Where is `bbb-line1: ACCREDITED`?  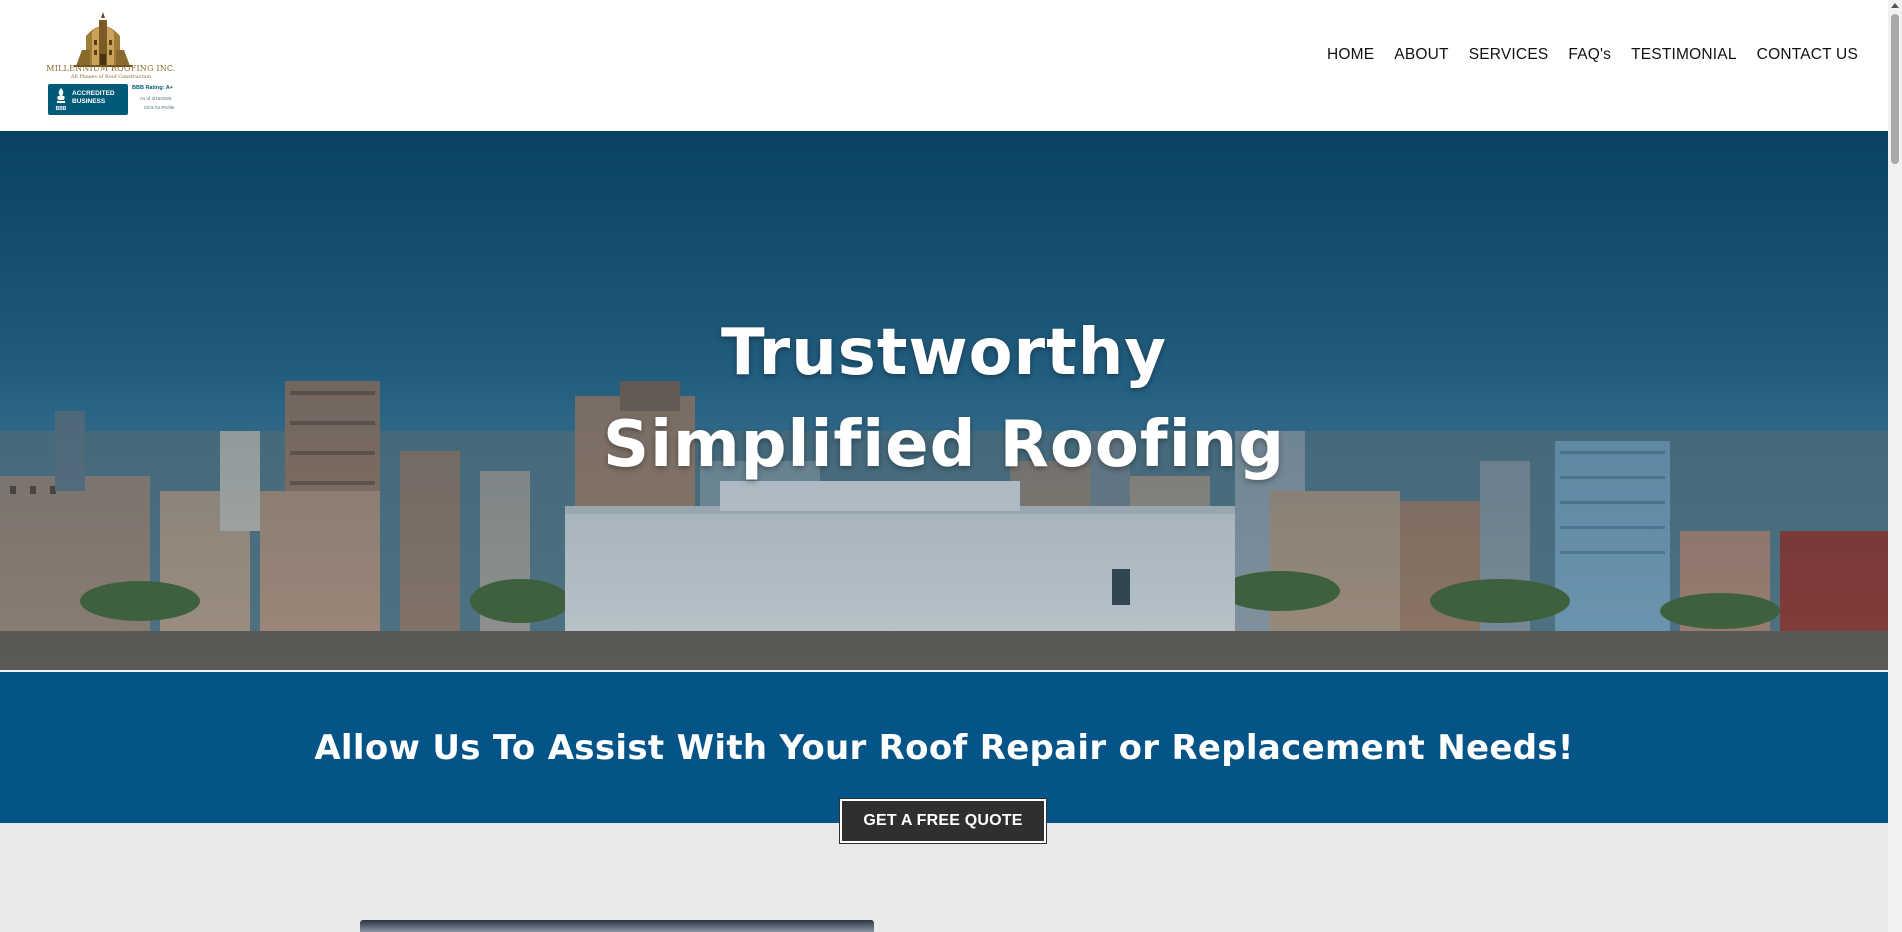
bbb-line1: ACCREDITED is located at coordinates (93, 93).